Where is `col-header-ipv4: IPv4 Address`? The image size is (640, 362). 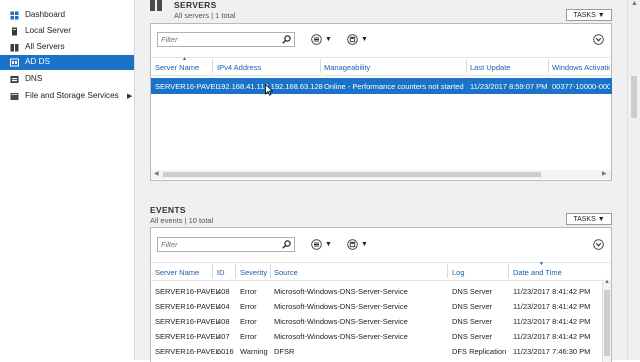
col-header-ipv4: IPv4 Address is located at coordinates (239, 67).